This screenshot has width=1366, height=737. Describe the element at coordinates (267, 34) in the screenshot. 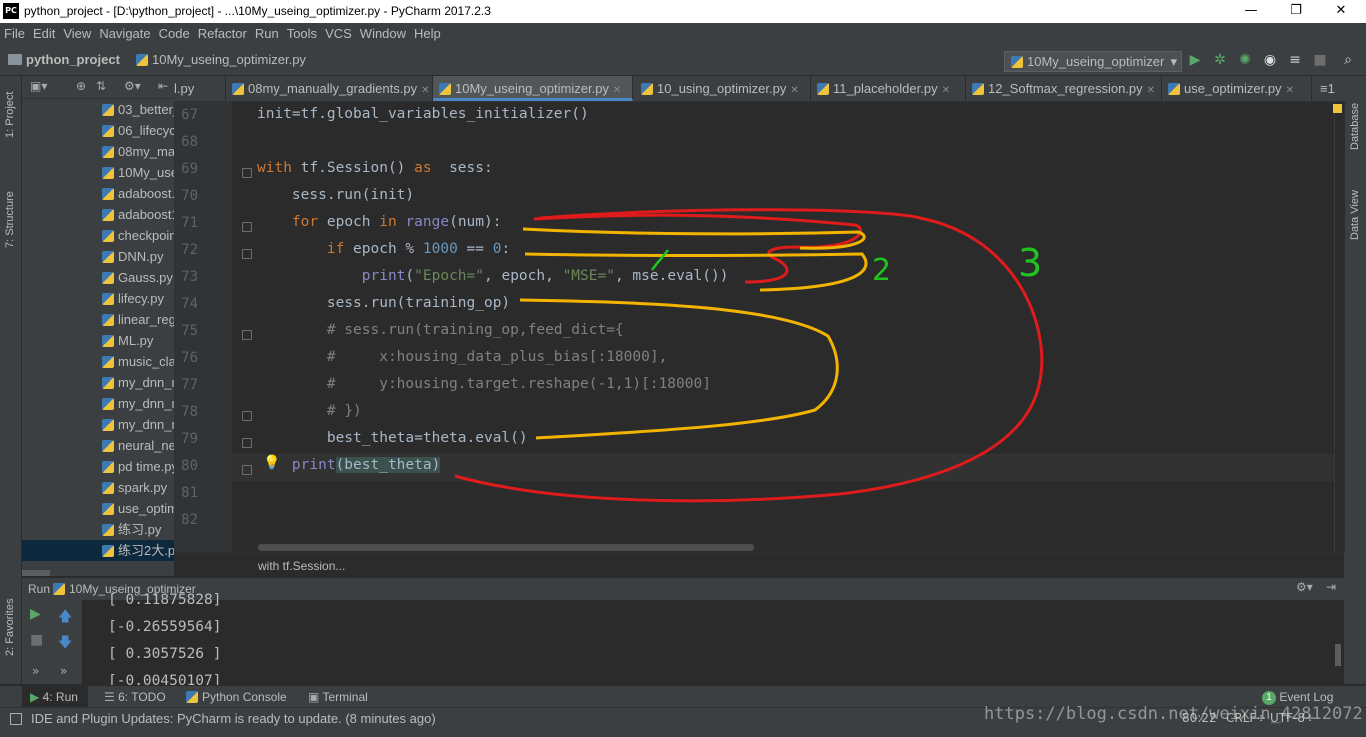

I see `menu-run: Run` at that location.